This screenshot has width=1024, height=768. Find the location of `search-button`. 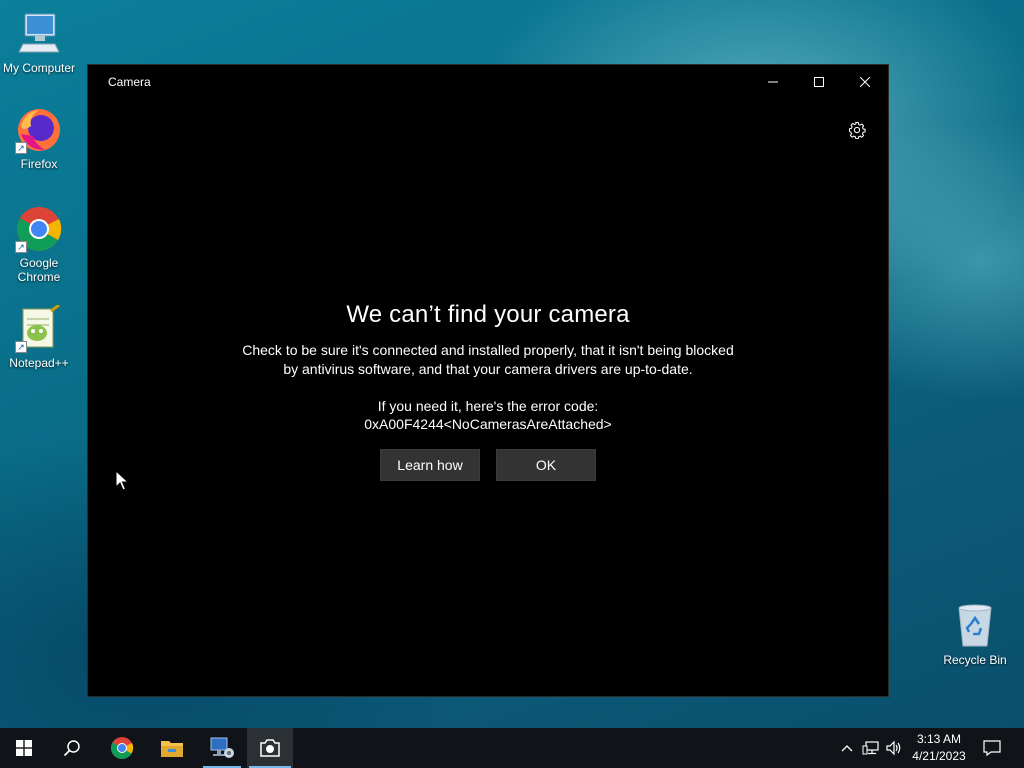

search-button is located at coordinates (72, 748).